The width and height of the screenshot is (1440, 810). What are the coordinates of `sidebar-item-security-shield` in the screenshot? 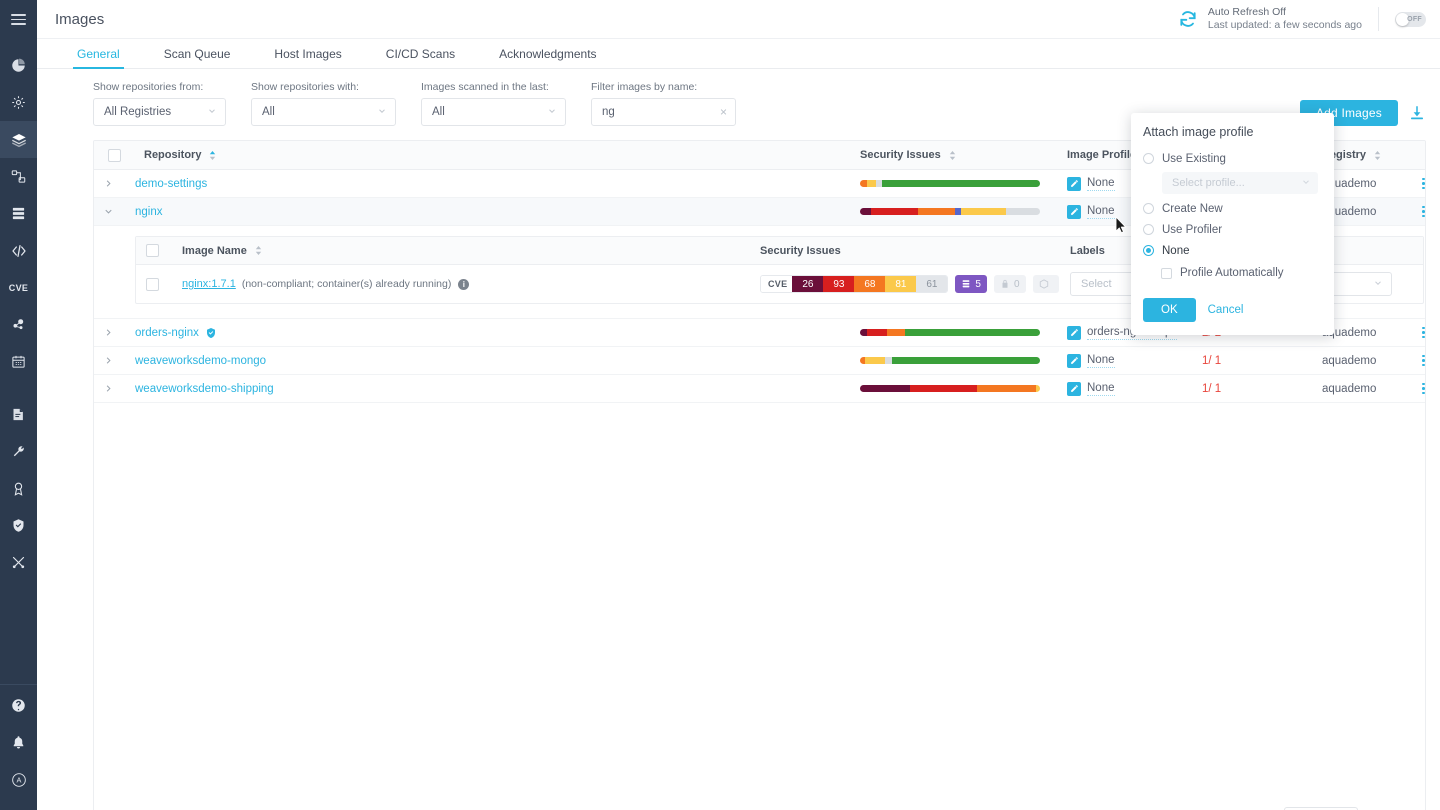 It's located at (18, 525).